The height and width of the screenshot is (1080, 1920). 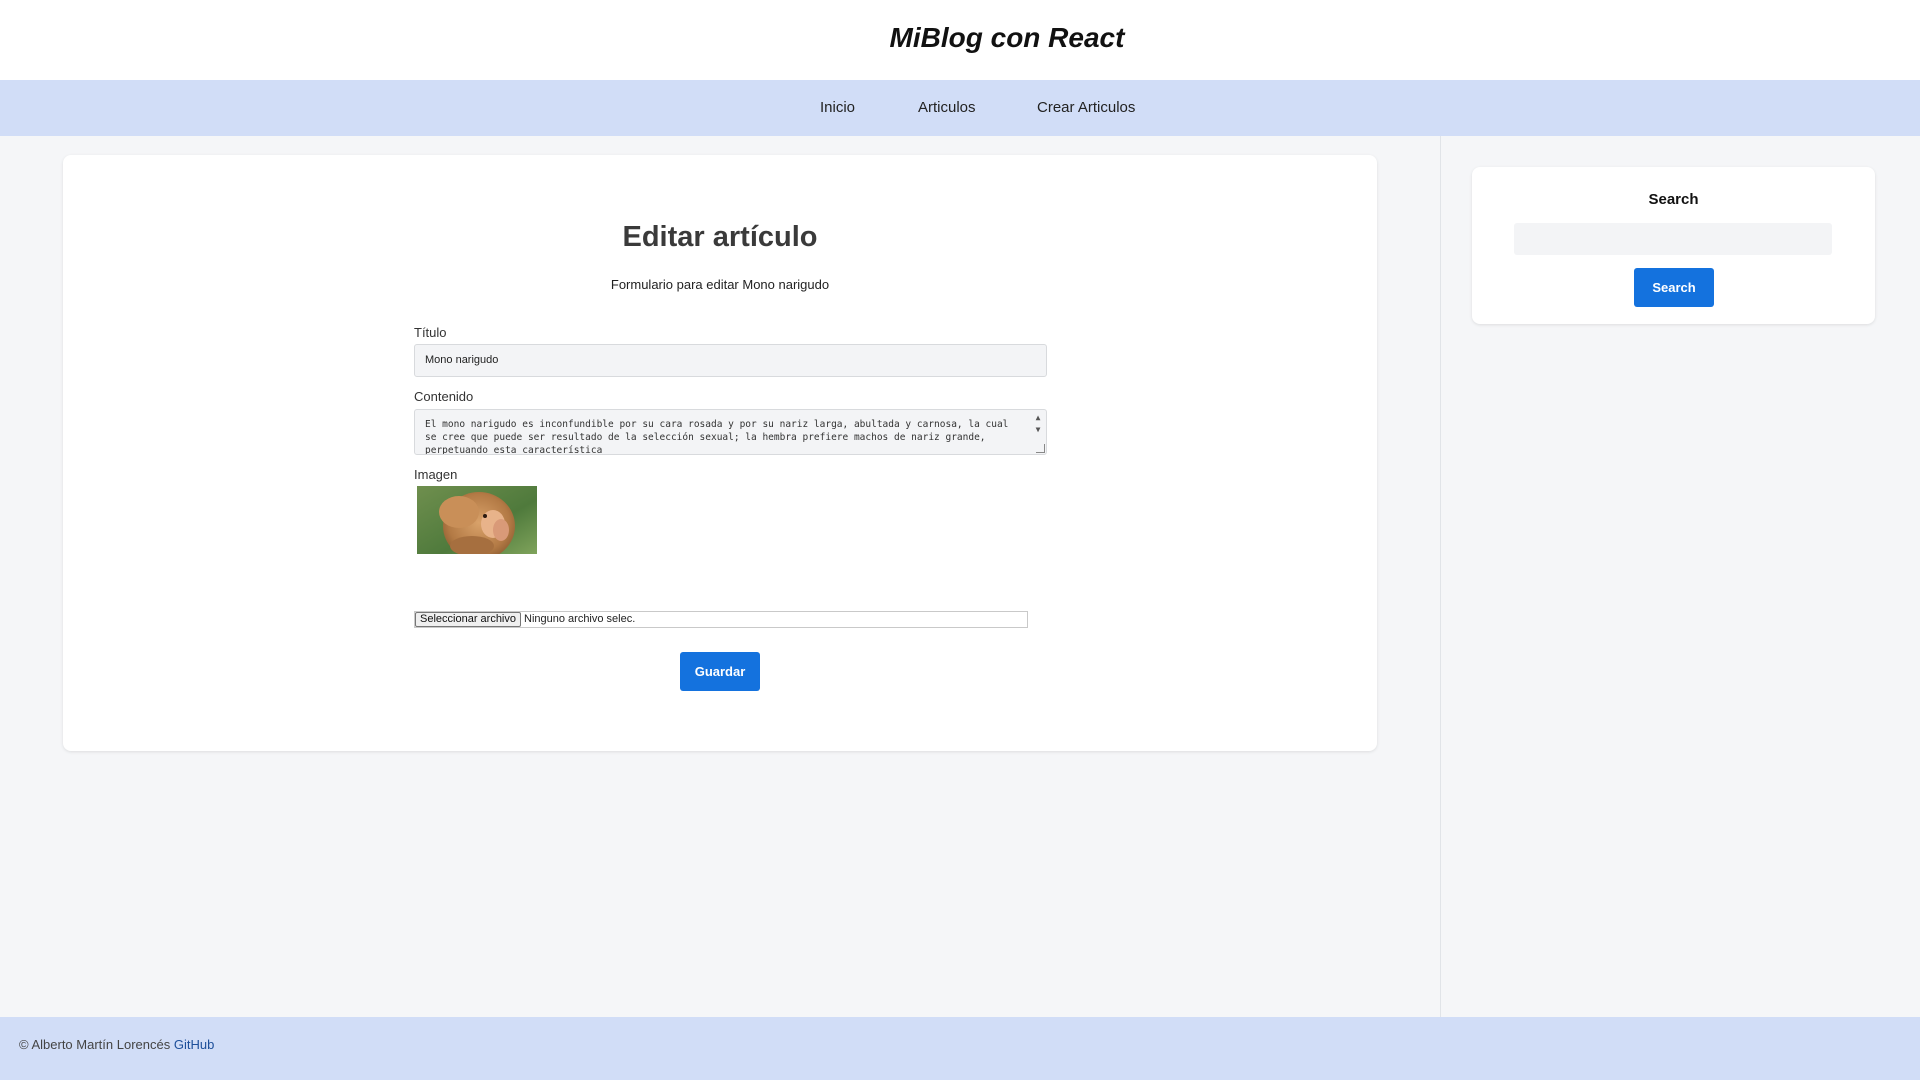 I want to click on image-label: Imagen, so click(x=436, y=474).